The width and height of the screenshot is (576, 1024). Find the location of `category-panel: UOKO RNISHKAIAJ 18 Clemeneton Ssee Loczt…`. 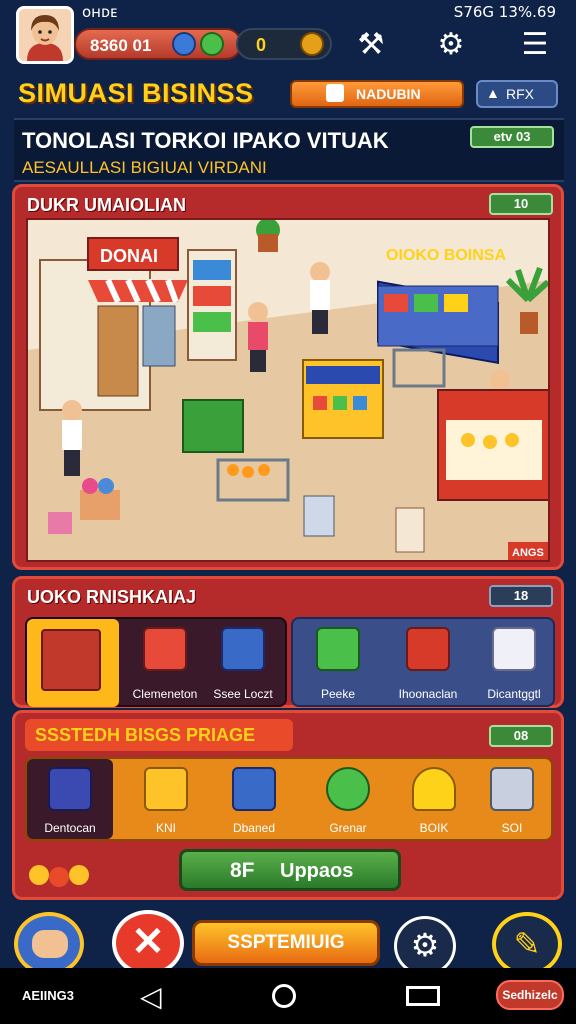

category-panel: UOKO RNISHKAIAJ 18 Clemeneton Ssee Loczt… is located at coordinates (288, 642).